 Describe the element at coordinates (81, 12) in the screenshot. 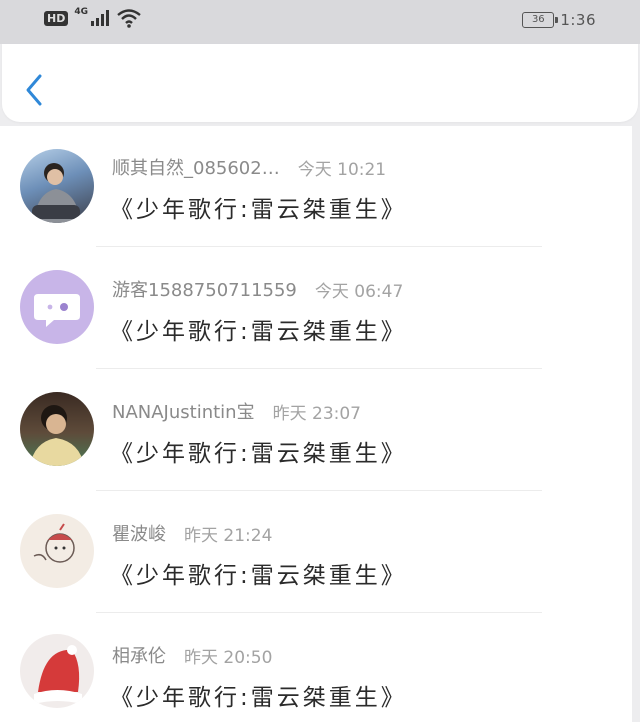

I see `network-type: 4G` at that location.